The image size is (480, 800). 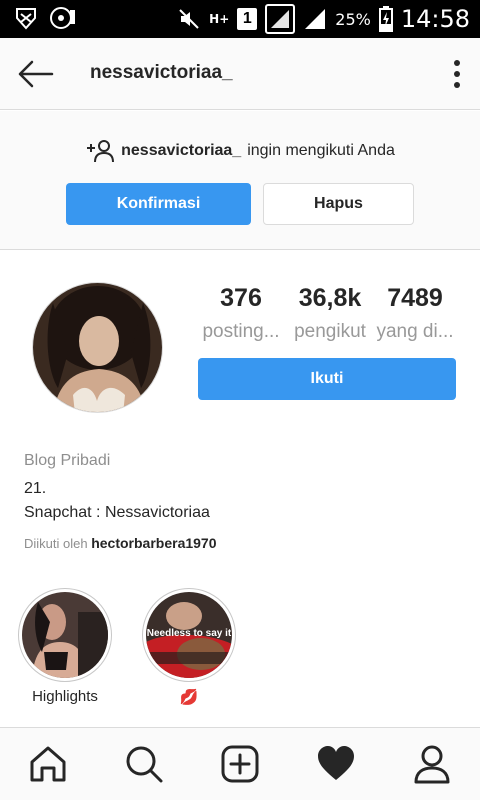 What do you see at coordinates (415, 298) in the screenshot?
I see `following-count: 7489` at bounding box center [415, 298].